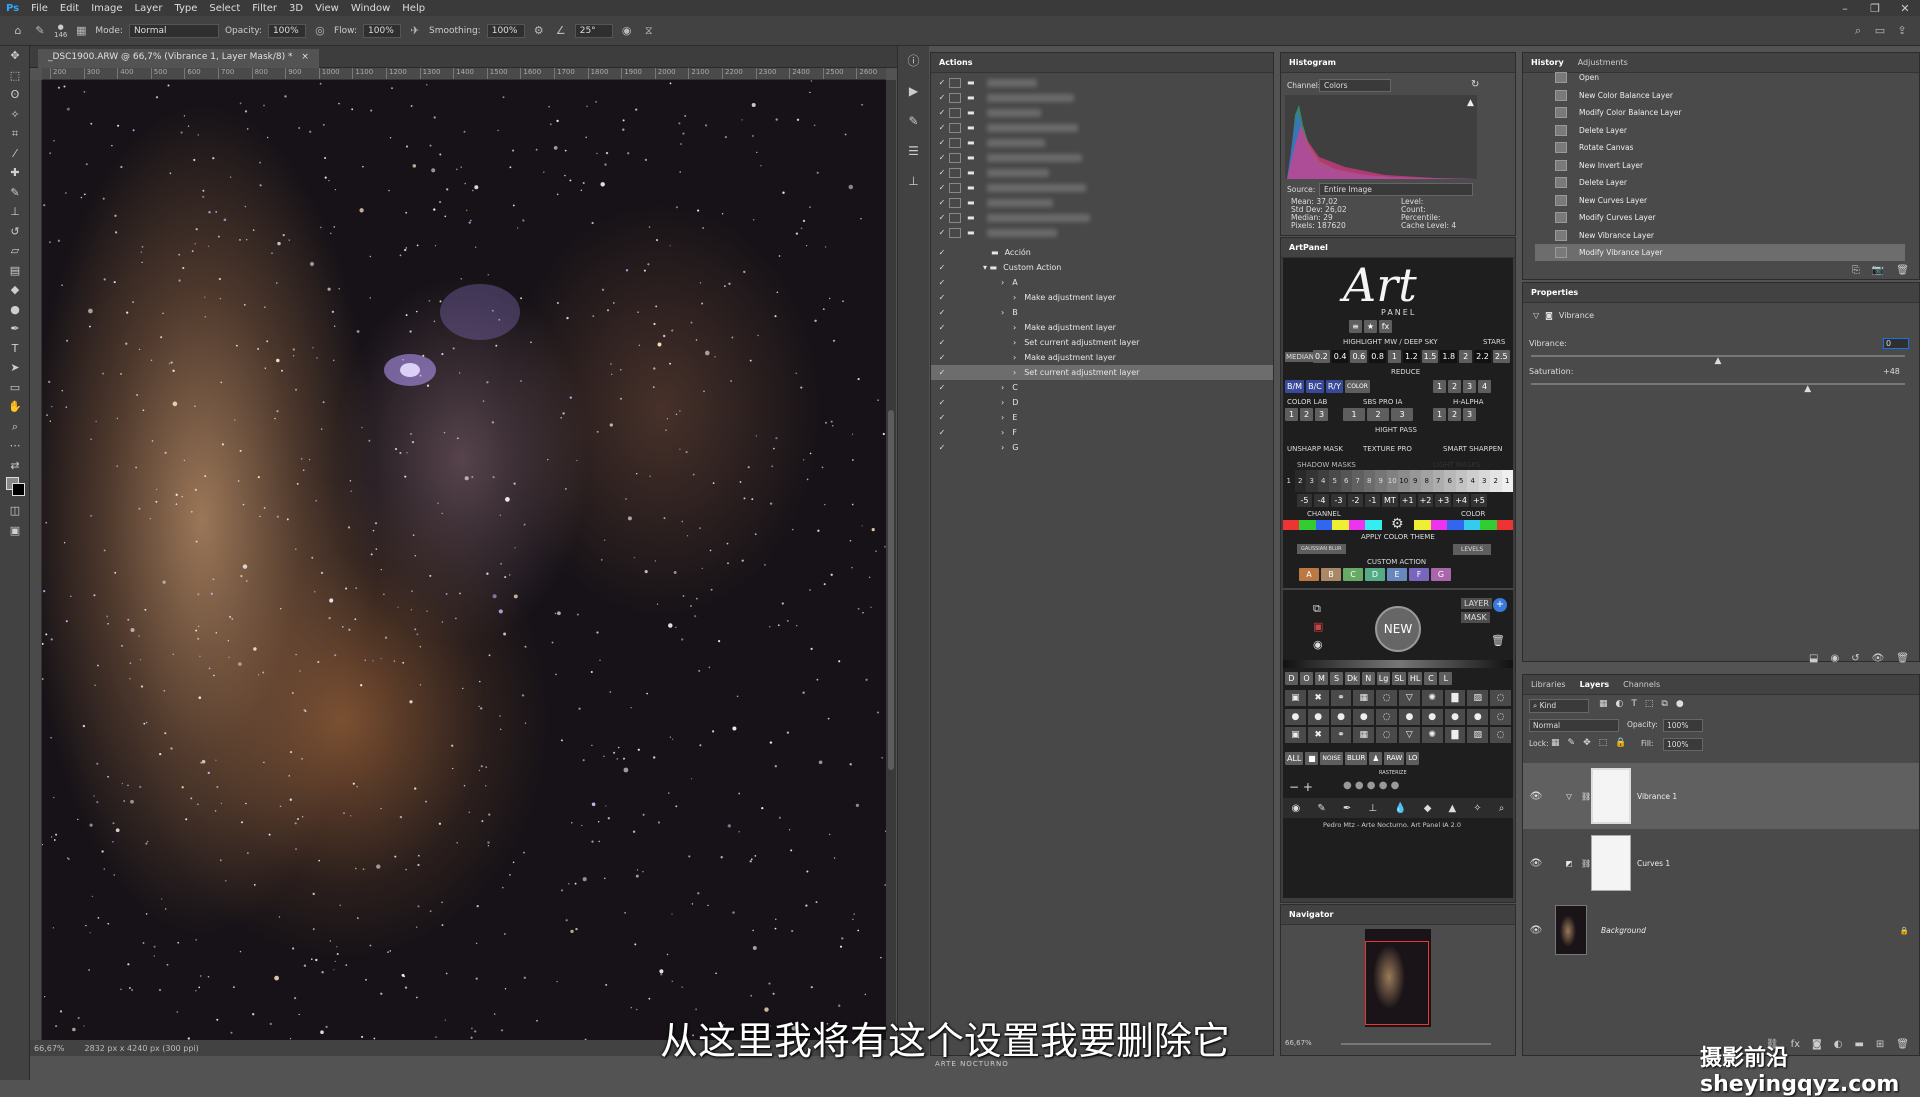  I want to click on color-button: COLOR, so click(1357, 386).